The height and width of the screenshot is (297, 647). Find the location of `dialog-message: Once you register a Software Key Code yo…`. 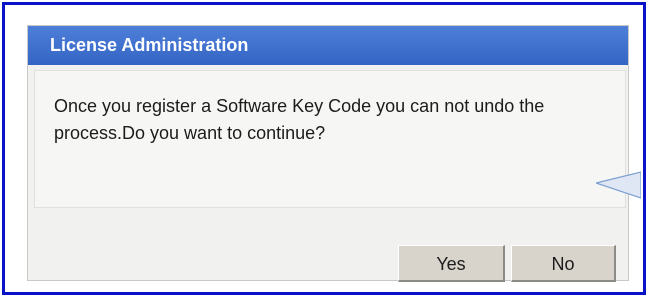

dialog-message: Once you register a Software Key Code yo… is located at coordinates (299, 119).